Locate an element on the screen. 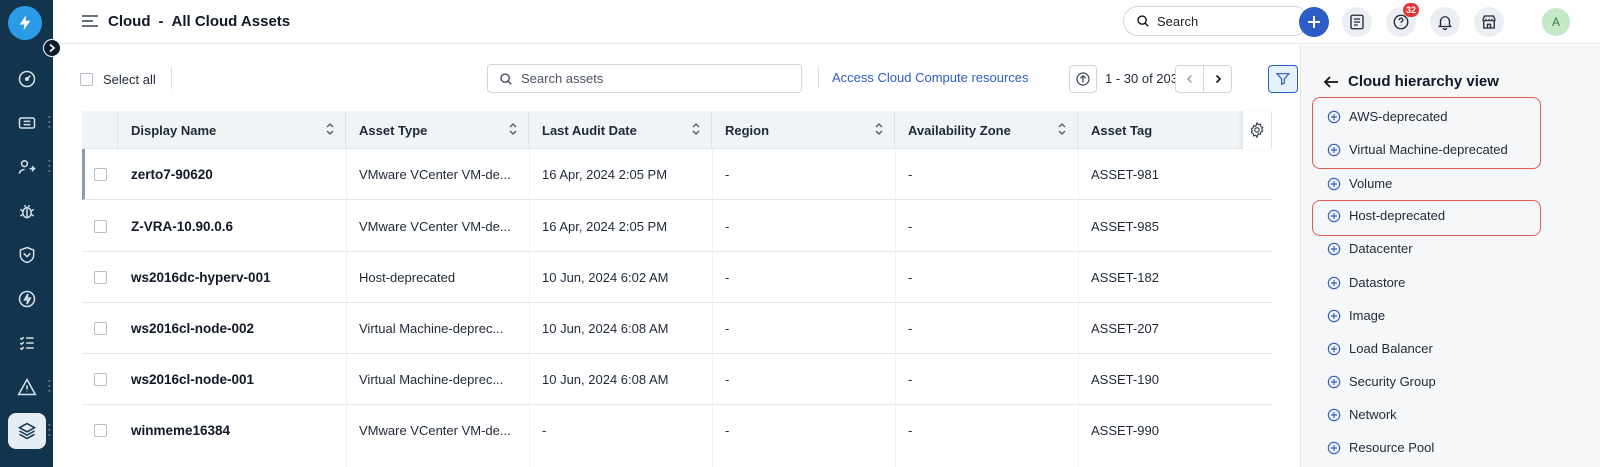 The height and width of the screenshot is (467, 1600). hierarchy-item-virtual-machine-deprecated: Virtual Machine-deprecated is located at coordinates (1417, 149).